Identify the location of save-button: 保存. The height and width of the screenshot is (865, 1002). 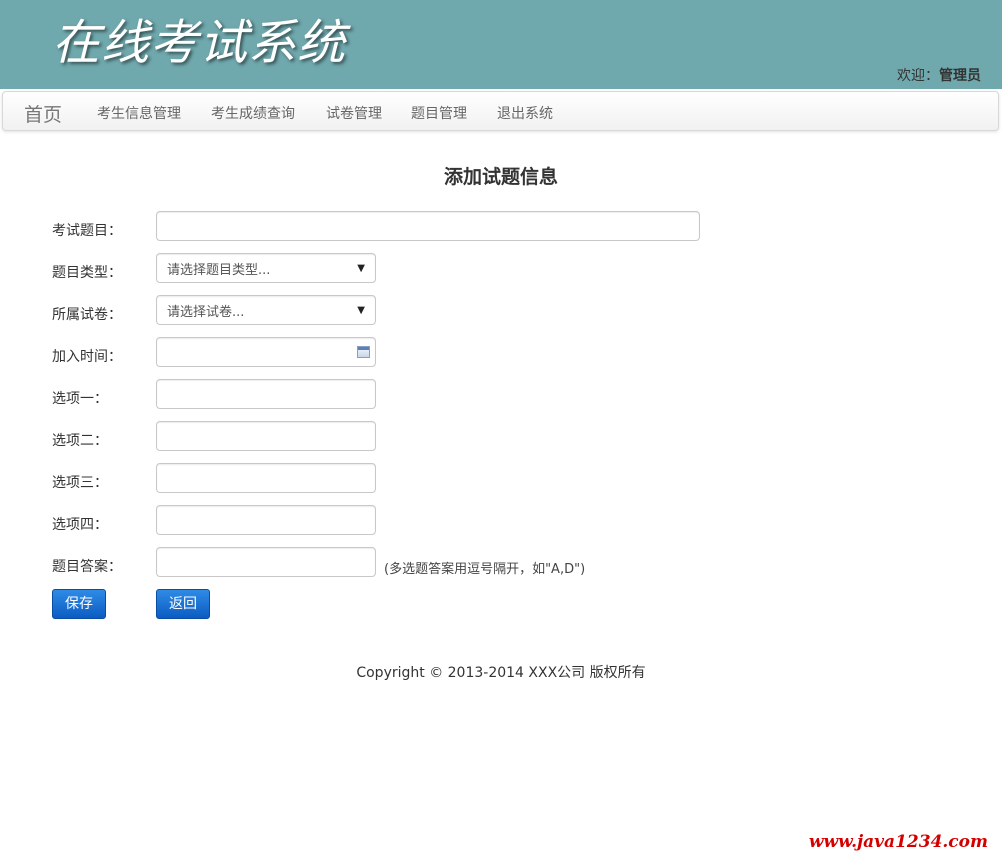
(79, 604).